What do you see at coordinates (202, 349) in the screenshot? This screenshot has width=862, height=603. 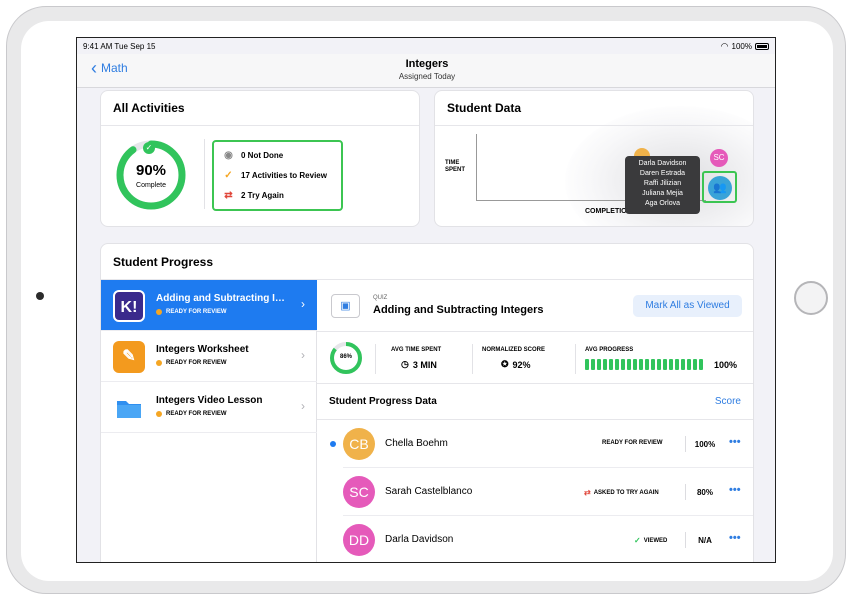 I see `activity-name: Integers Worksheet` at bounding box center [202, 349].